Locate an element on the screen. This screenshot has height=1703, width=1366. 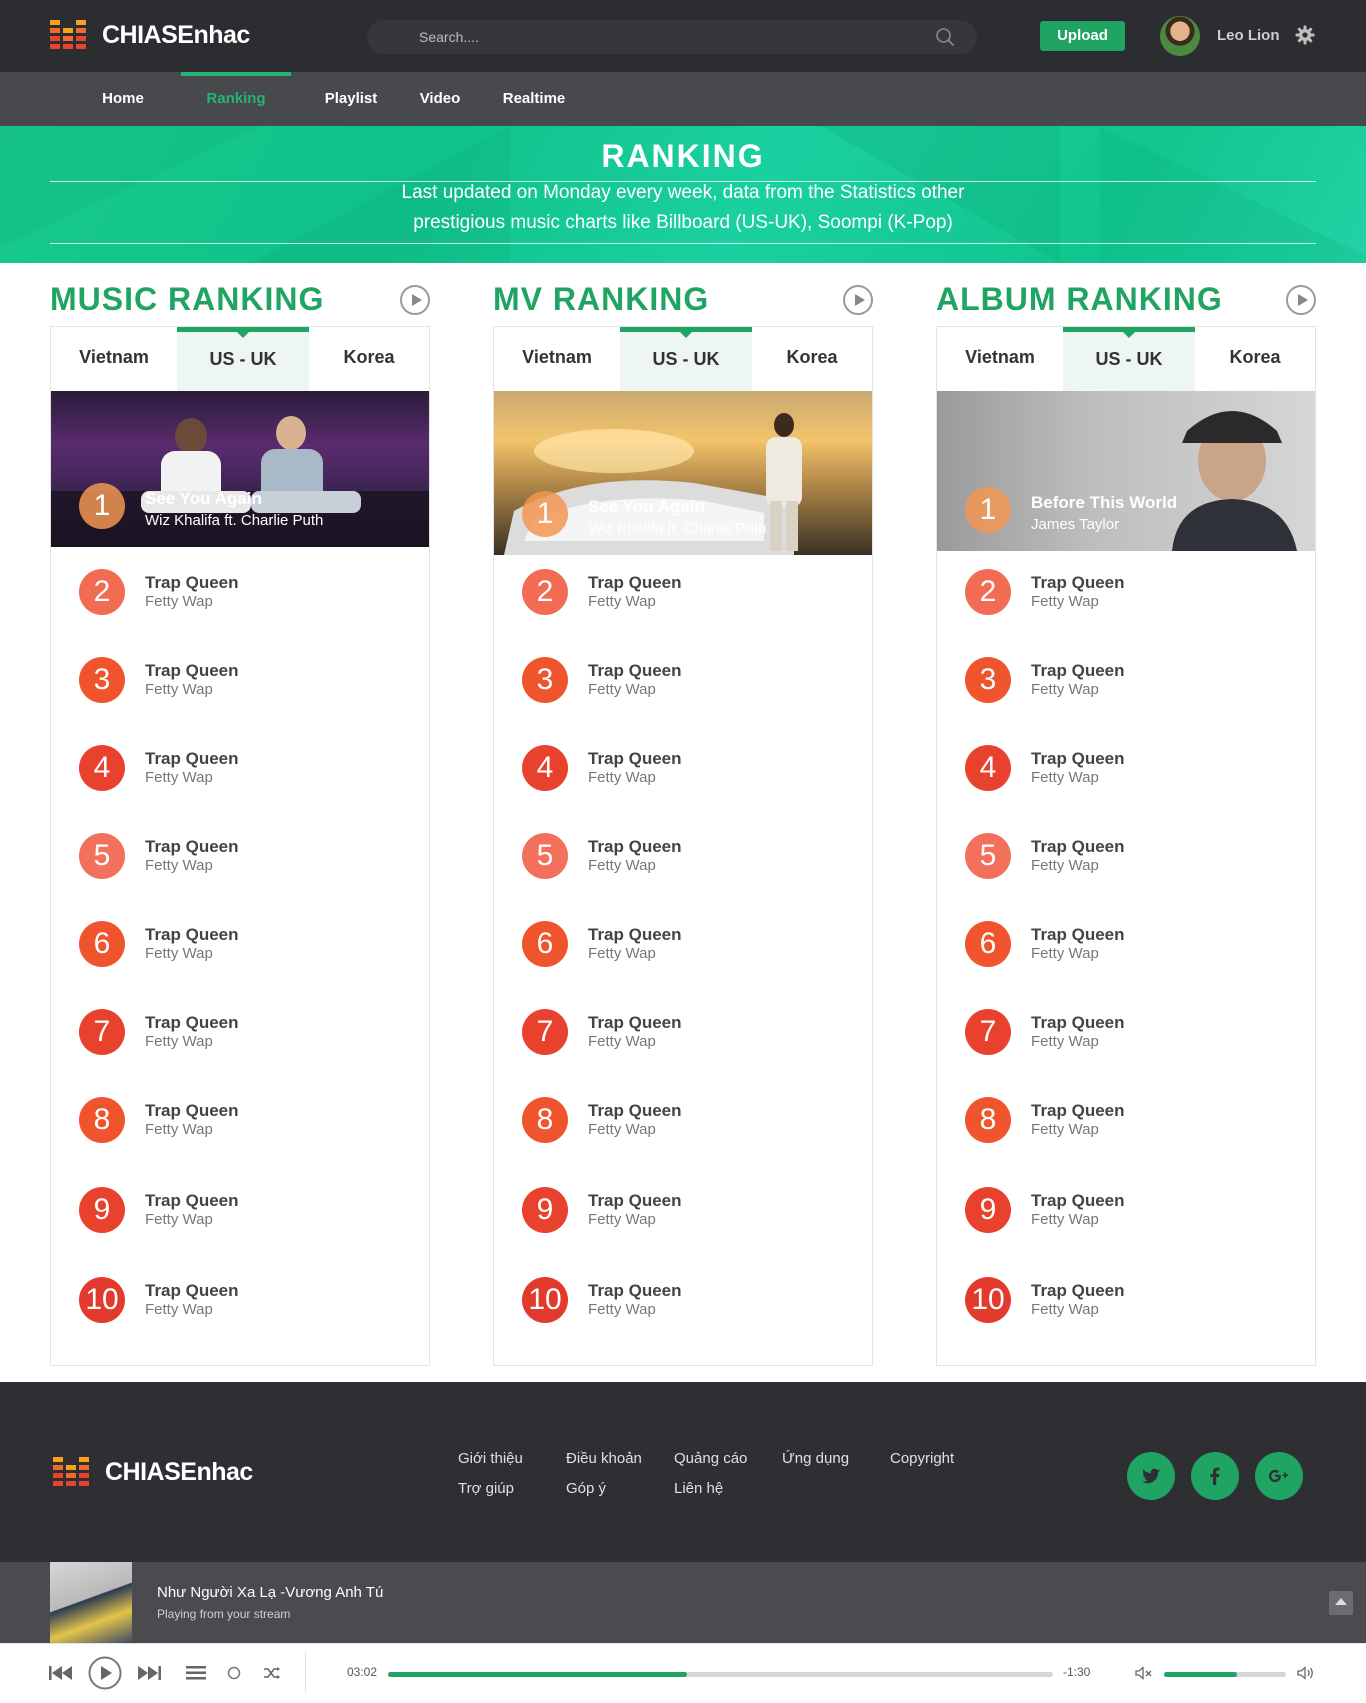
nav-home: Home is located at coordinates (123, 99).